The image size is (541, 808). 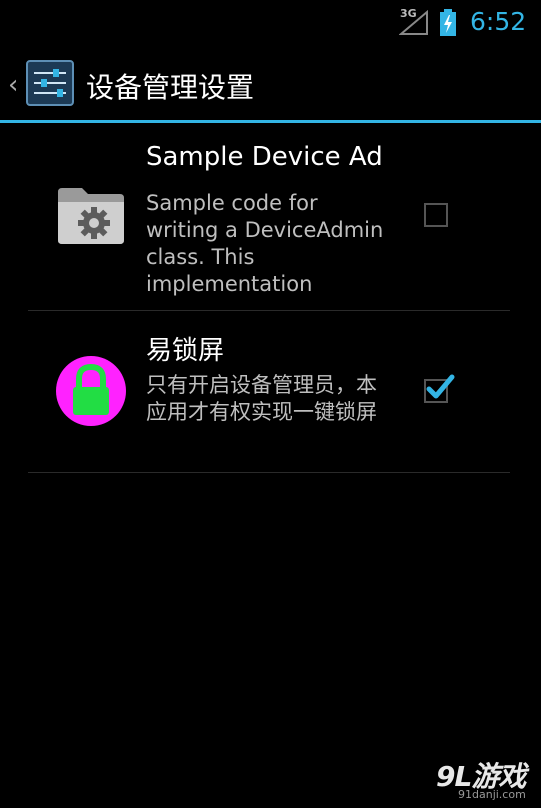 I want to click on lock-icon, so click(x=91, y=391).